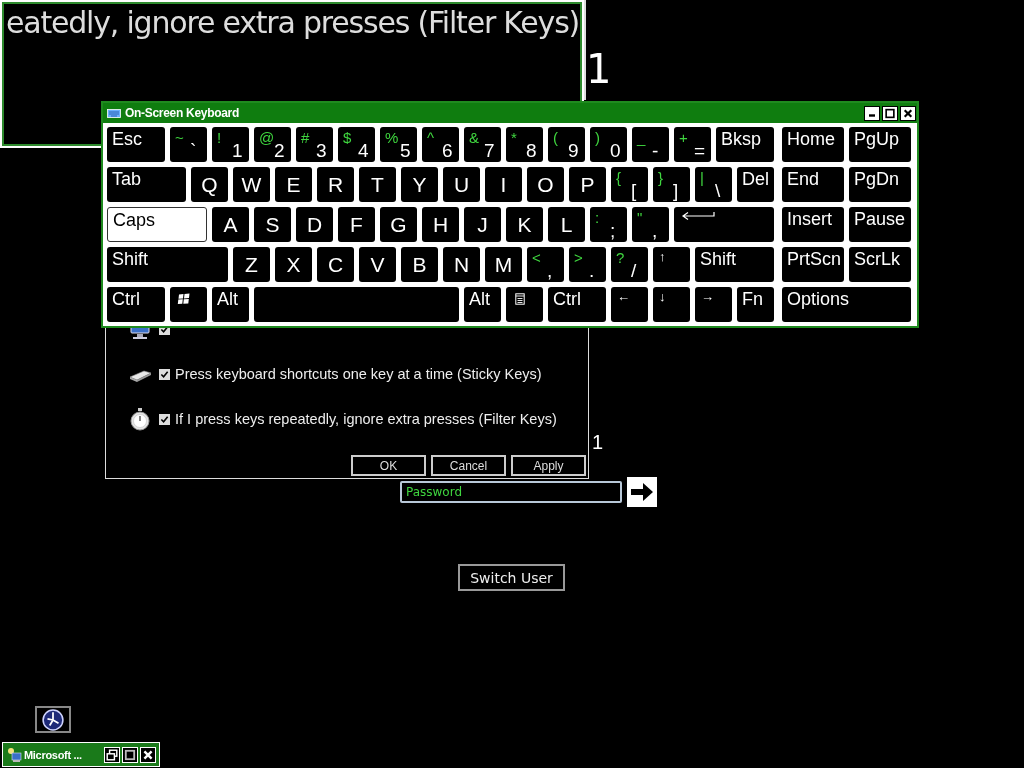 The width and height of the screenshot is (1024, 768). I want to click on option-label: Press keyboard shortcuts one key at a time (Sticky Keys), so click(358, 374).